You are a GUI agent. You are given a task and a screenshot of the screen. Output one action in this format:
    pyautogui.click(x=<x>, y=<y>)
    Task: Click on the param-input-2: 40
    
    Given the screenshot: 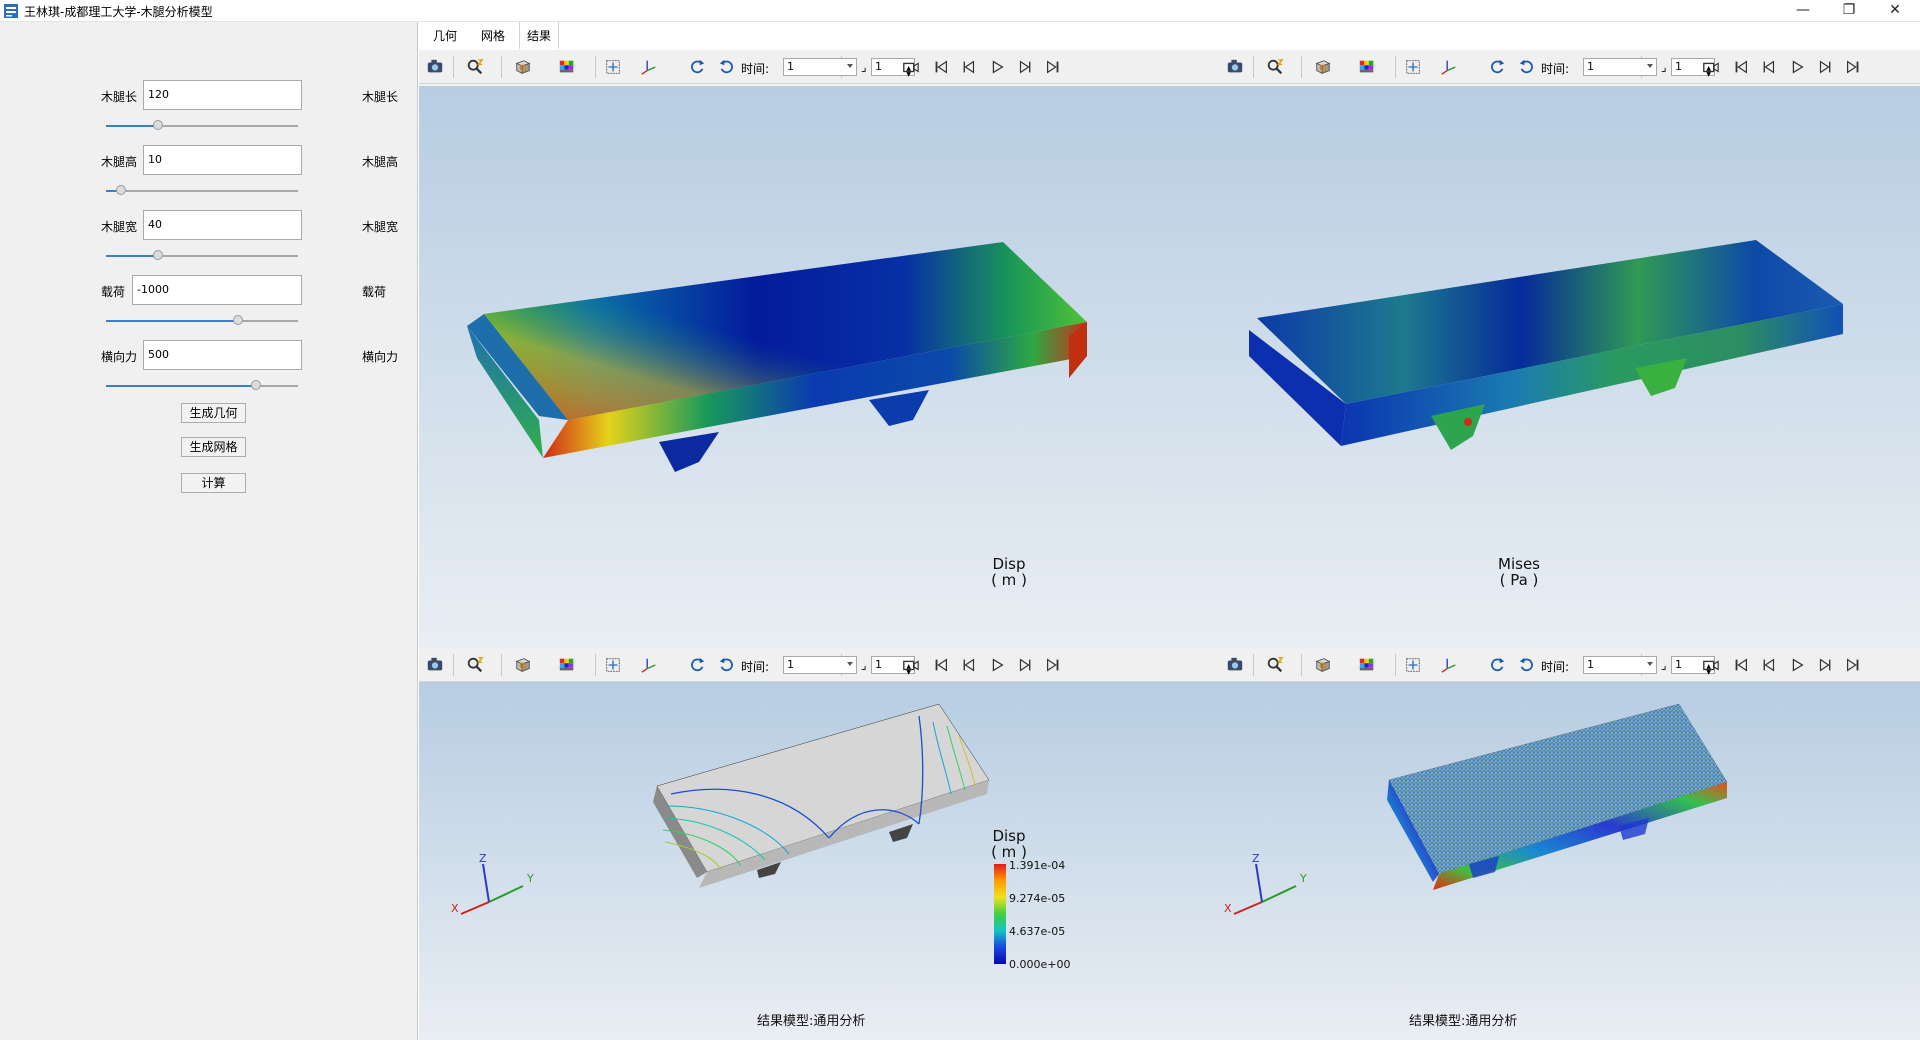 What is the action you would take?
    pyautogui.click(x=222, y=225)
    